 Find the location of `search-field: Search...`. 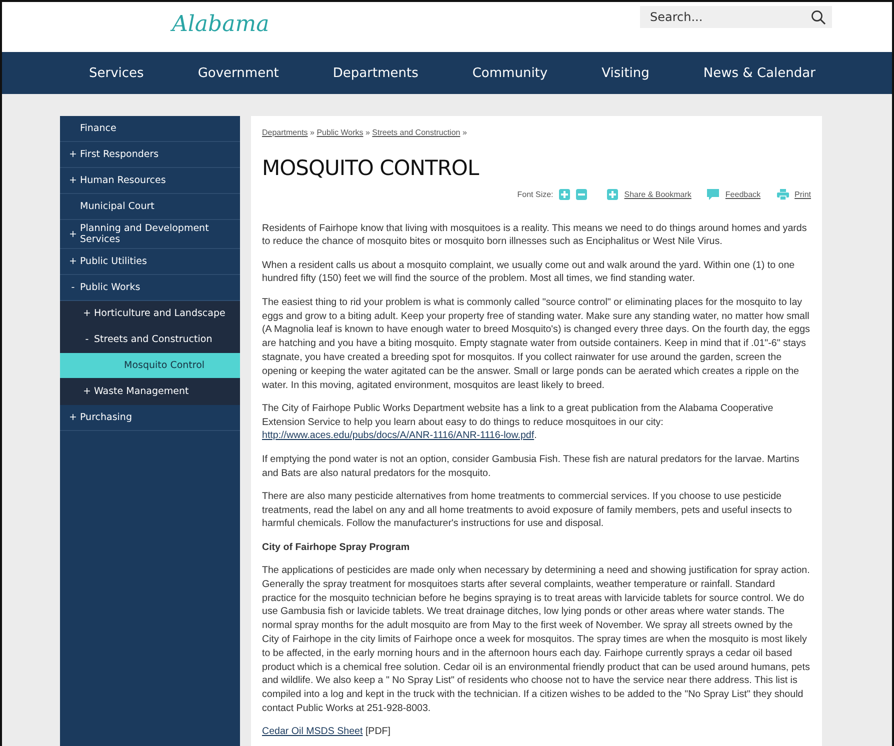

search-field: Search... is located at coordinates (736, 17).